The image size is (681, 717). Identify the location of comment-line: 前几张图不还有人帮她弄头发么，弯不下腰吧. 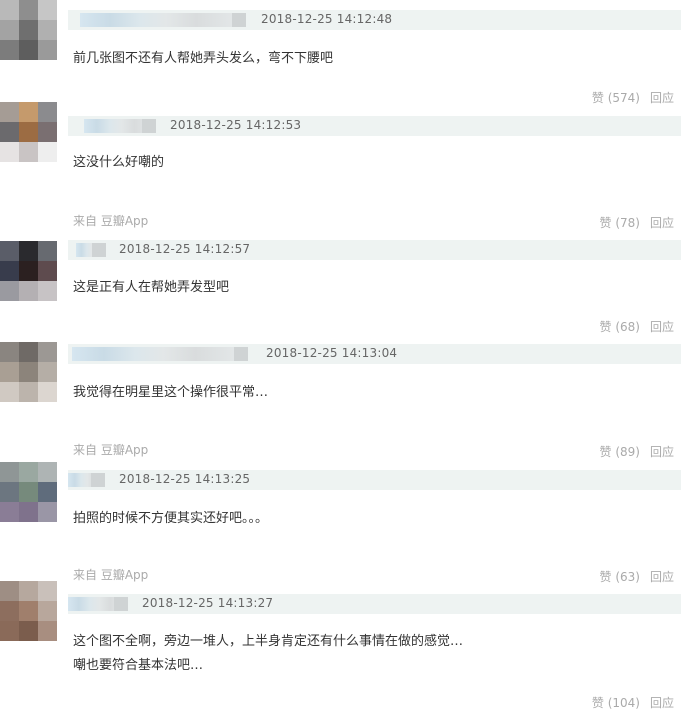
(203, 58).